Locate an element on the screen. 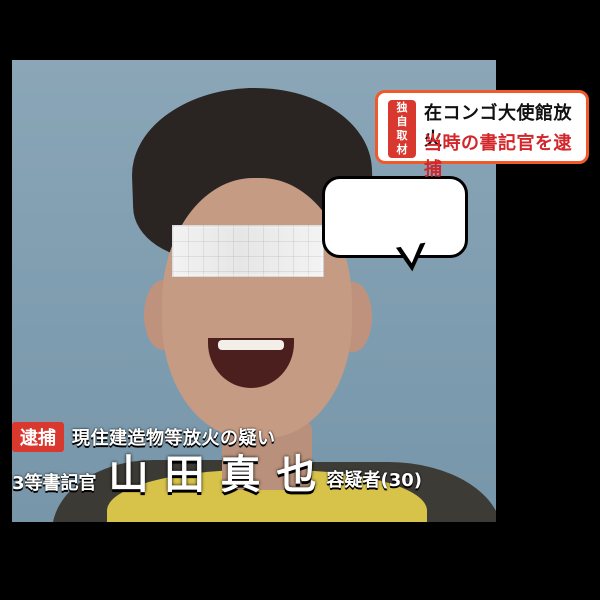 The width and height of the screenshot is (600, 600). name-row: 3等書記官 山田真也 容疑者(30) is located at coordinates (257, 475).